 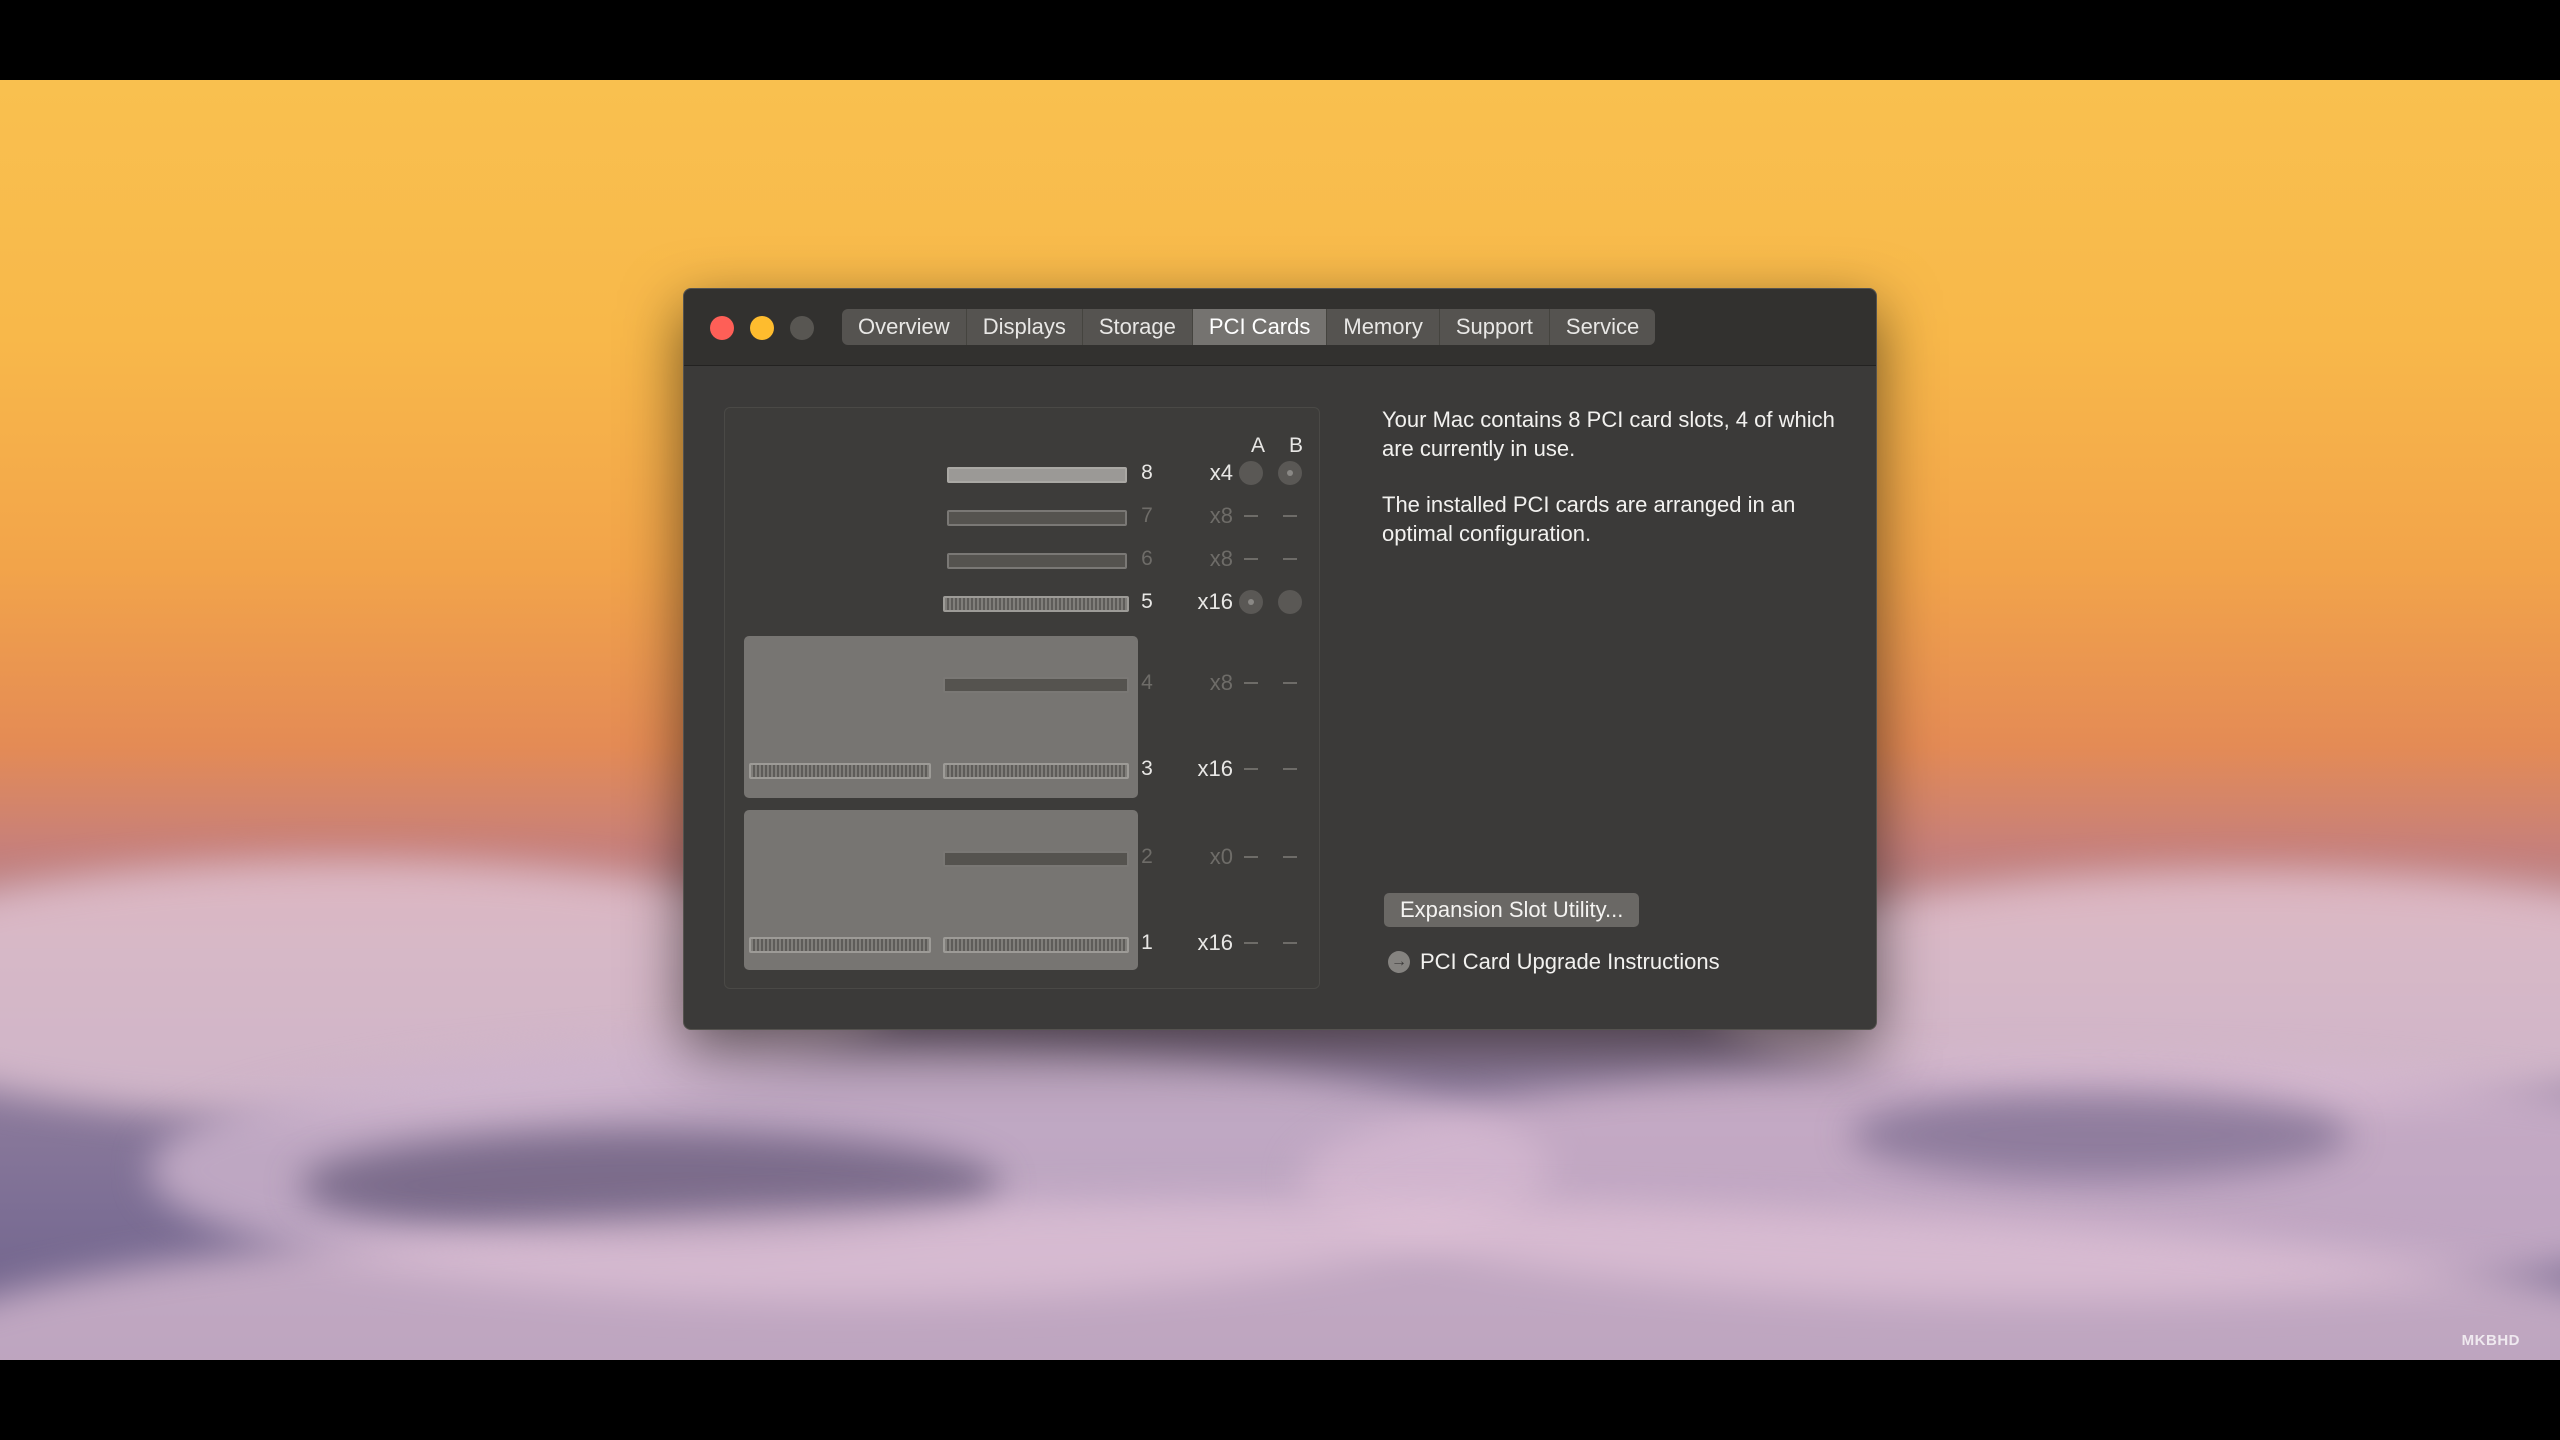 I want to click on column-a-header: A, so click(x=1258, y=445).